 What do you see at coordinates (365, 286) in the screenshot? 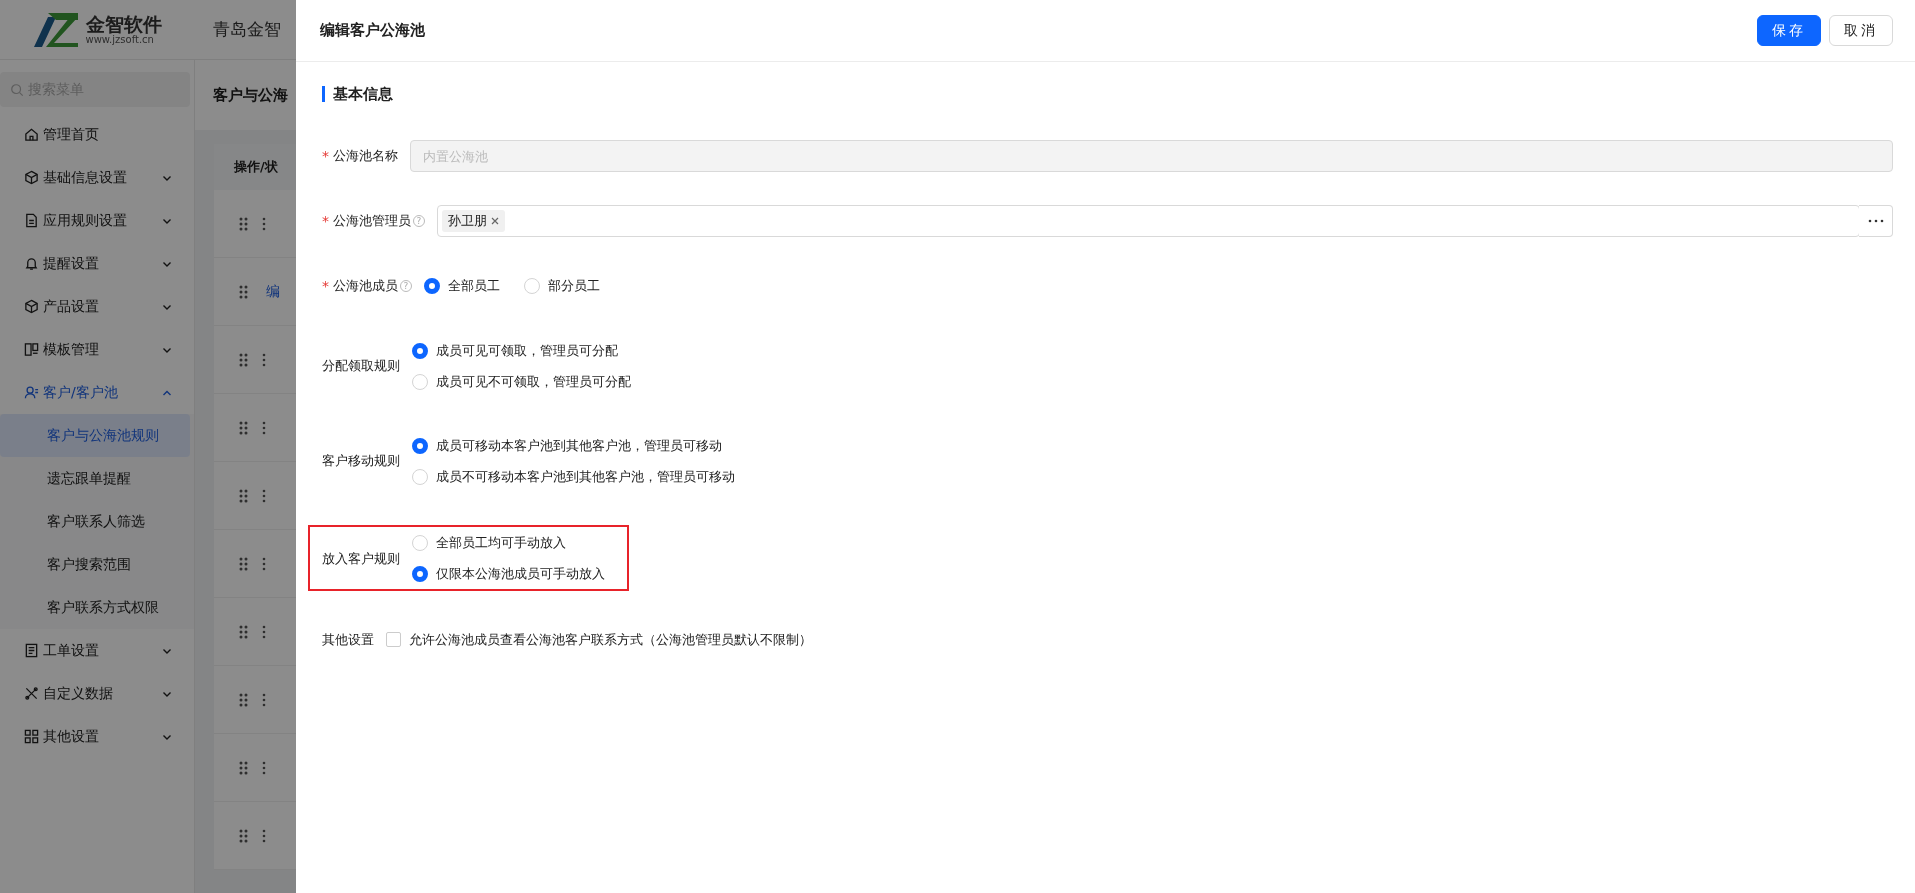
I see `field-label: 公海池成员` at bounding box center [365, 286].